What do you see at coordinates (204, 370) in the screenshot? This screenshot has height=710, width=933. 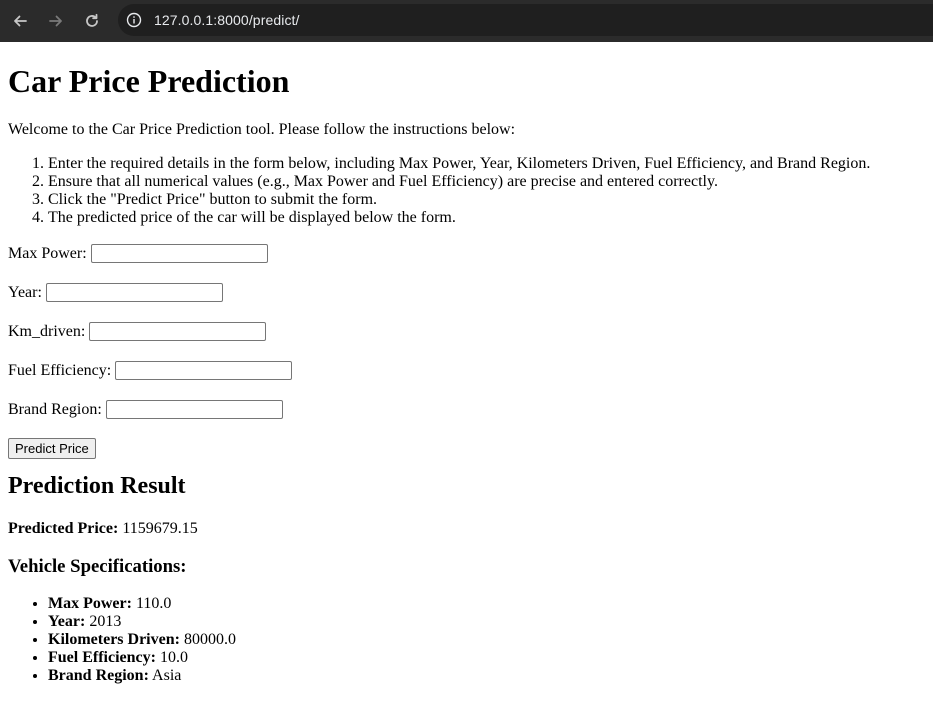 I see `fuel-efficiency-input` at bounding box center [204, 370].